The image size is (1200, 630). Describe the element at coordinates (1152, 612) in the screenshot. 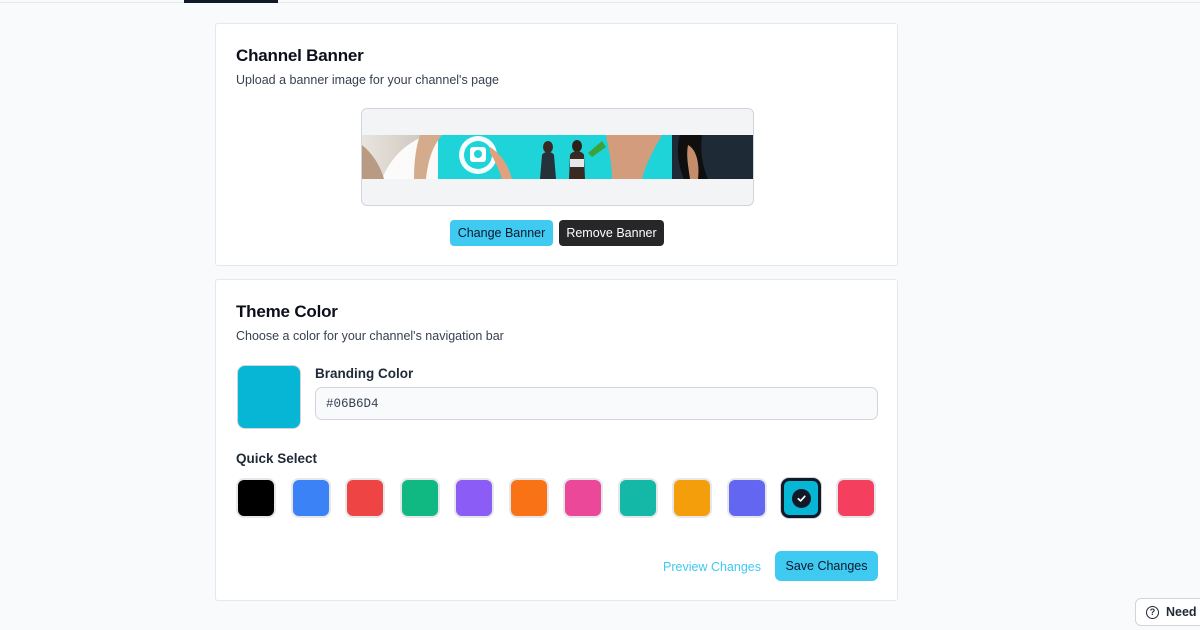

I see `question-circle-icon: ?` at that location.